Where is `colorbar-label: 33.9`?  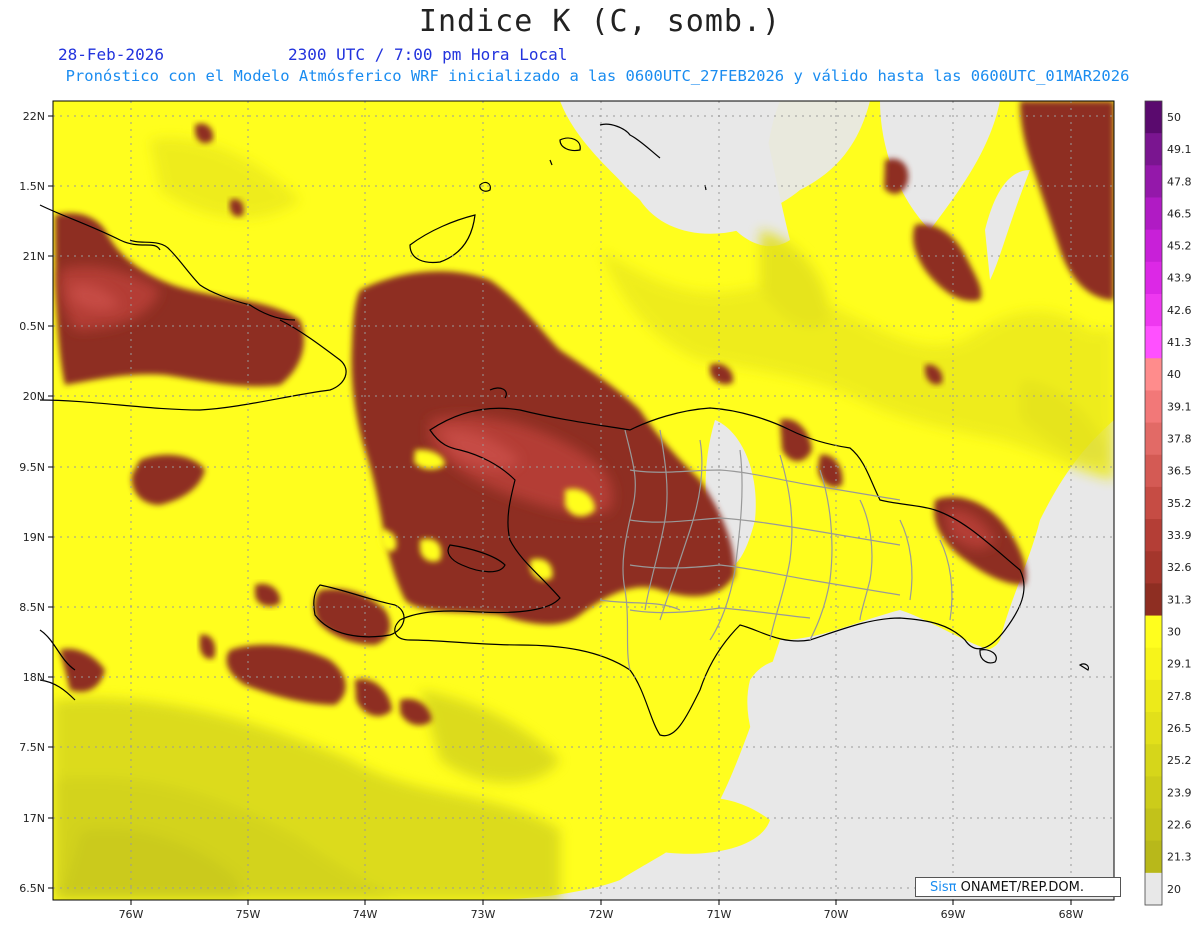 colorbar-label: 33.9 is located at coordinates (1179, 535).